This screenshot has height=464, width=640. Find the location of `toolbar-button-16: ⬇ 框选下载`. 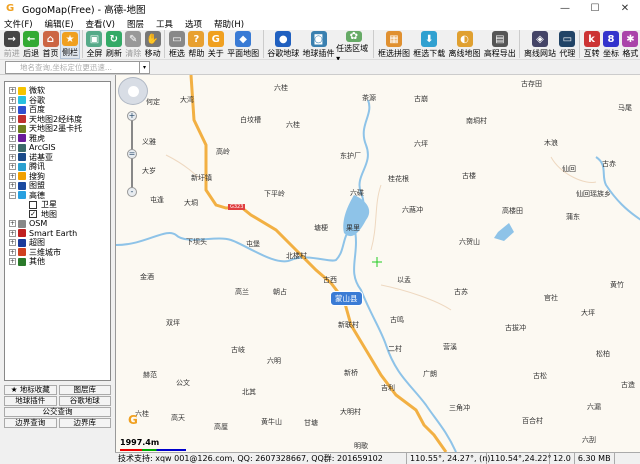

toolbar-button-16: ⬇ 框选下载 is located at coordinates (429, 44).